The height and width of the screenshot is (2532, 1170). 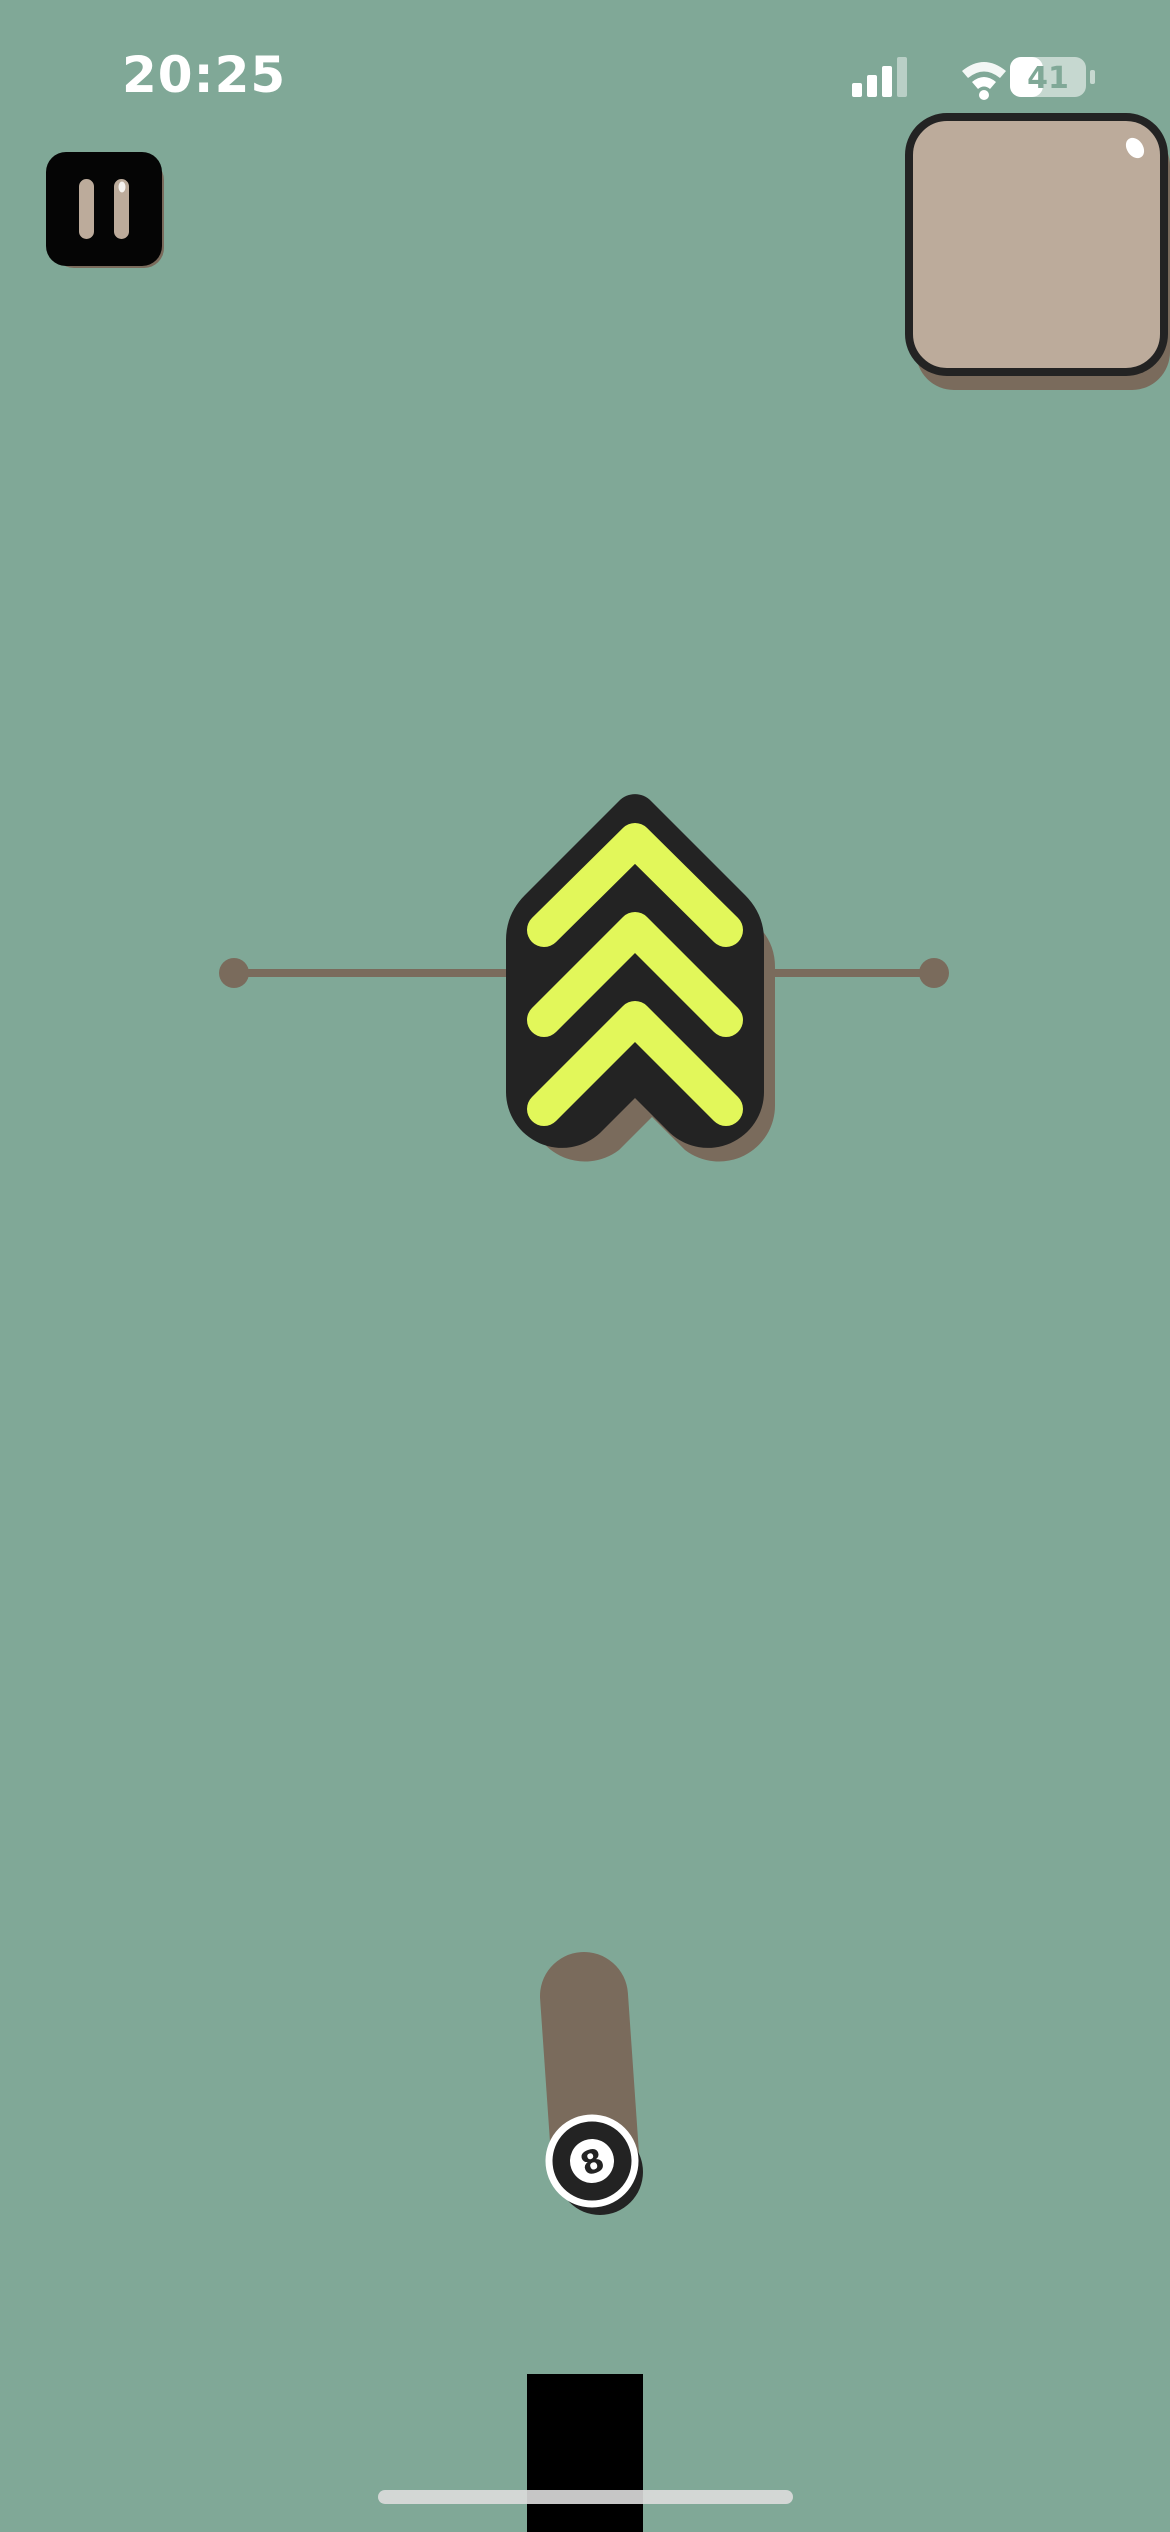 I want to click on track-endpoint-right, so click(x=934, y=973).